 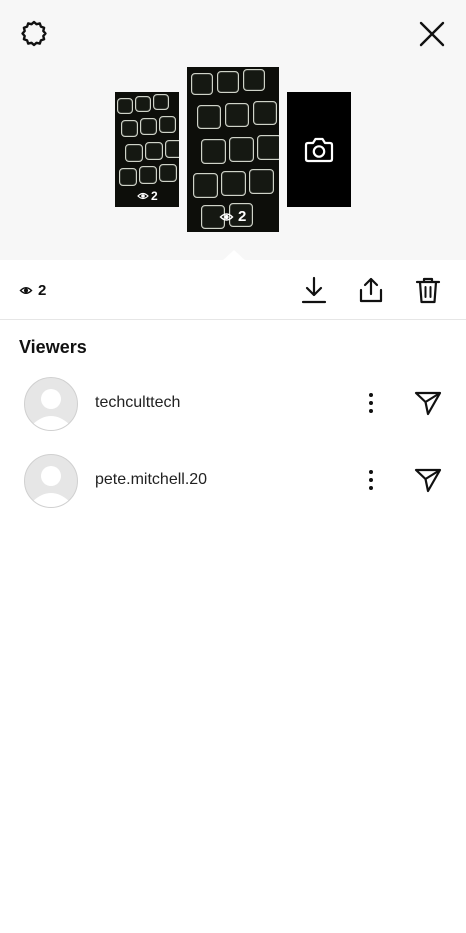 I want to click on viewer-username: techculttech, so click(x=137, y=403).